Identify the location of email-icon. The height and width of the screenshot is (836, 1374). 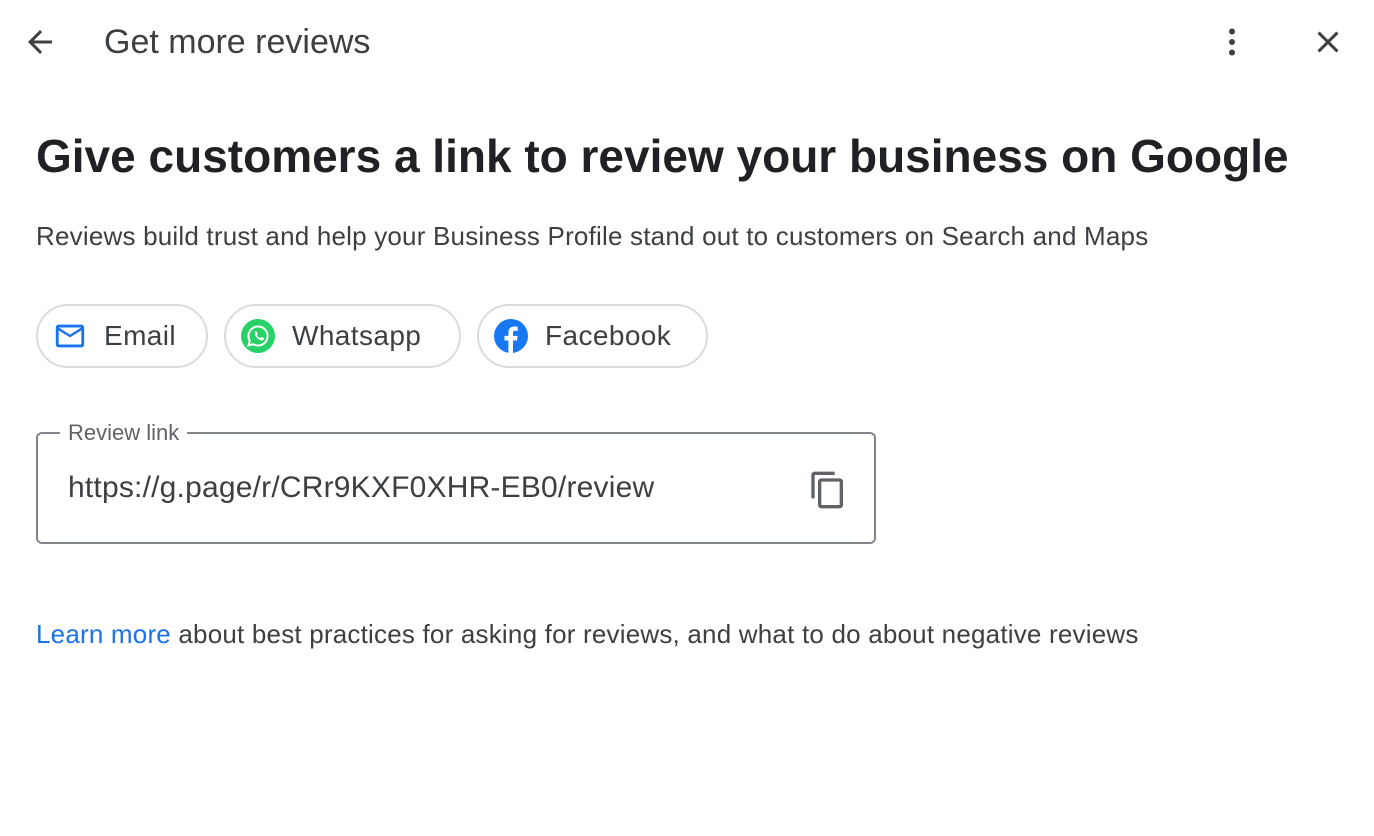
(70, 336).